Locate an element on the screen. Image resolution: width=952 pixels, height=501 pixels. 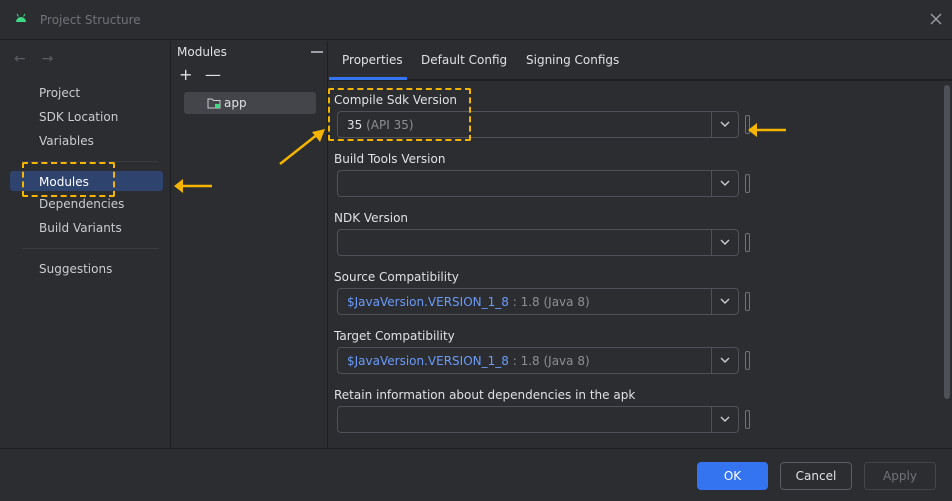
ndk-label: NDK Version is located at coordinates (371, 218).